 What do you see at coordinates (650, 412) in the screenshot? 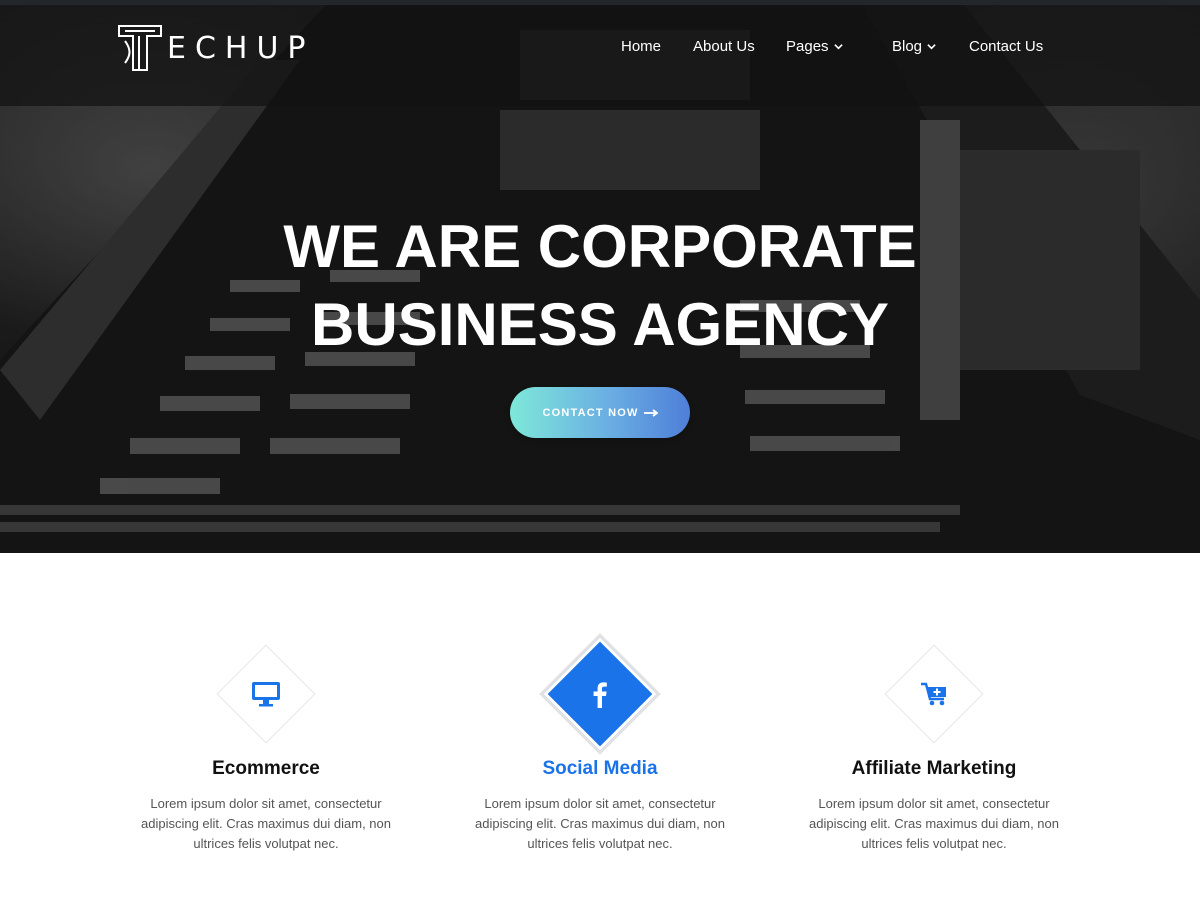
I see `arrow-right-icon` at bounding box center [650, 412].